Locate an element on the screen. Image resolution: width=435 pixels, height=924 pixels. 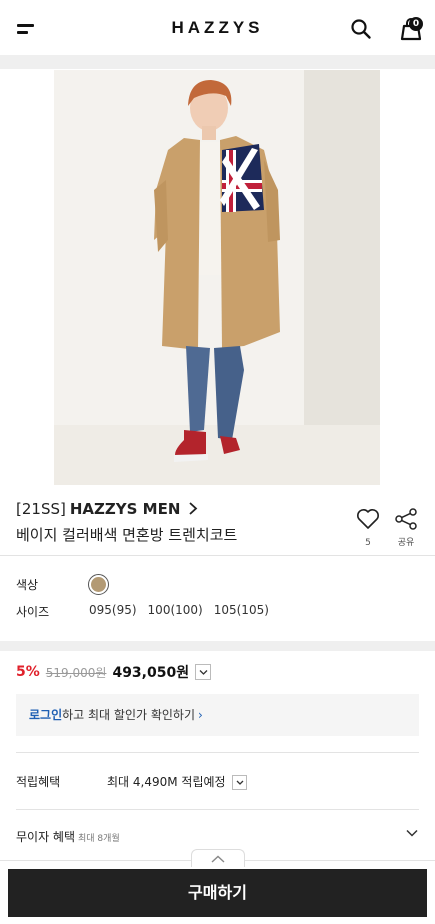
size-option: 100(100) is located at coordinates (175, 610).